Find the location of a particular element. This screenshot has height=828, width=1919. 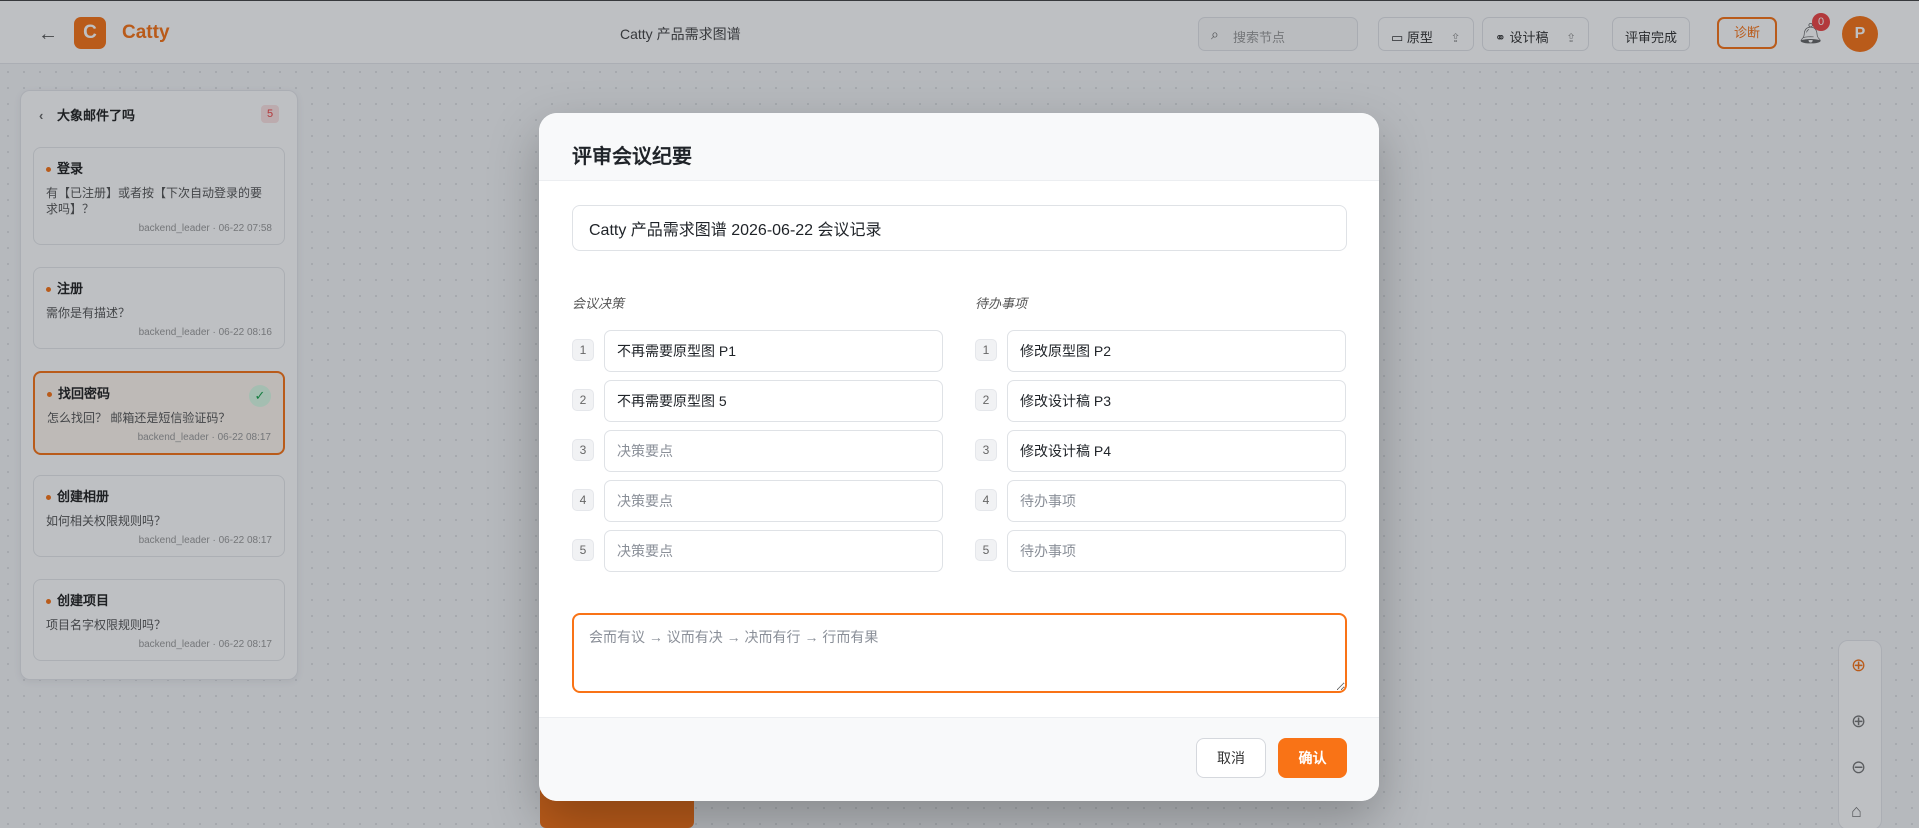

dialog-footer: 取消 确认 is located at coordinates (959, 759).